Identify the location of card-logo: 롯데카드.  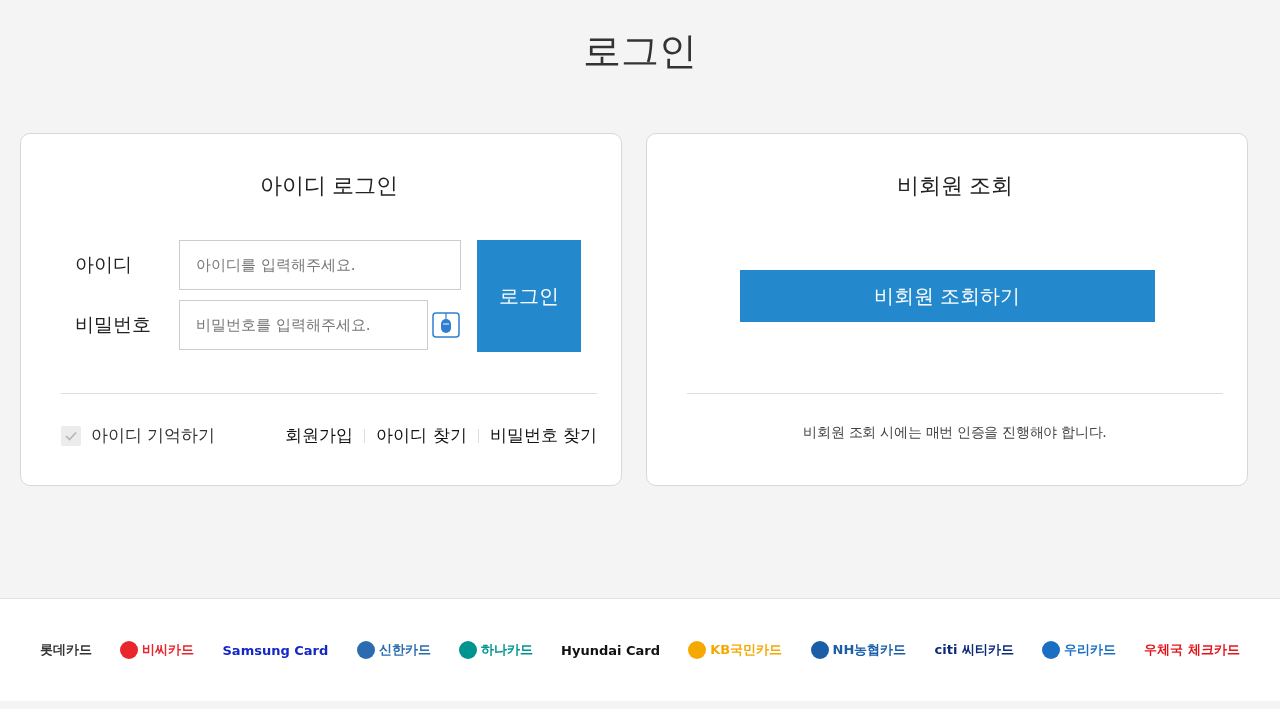
(66, 650).